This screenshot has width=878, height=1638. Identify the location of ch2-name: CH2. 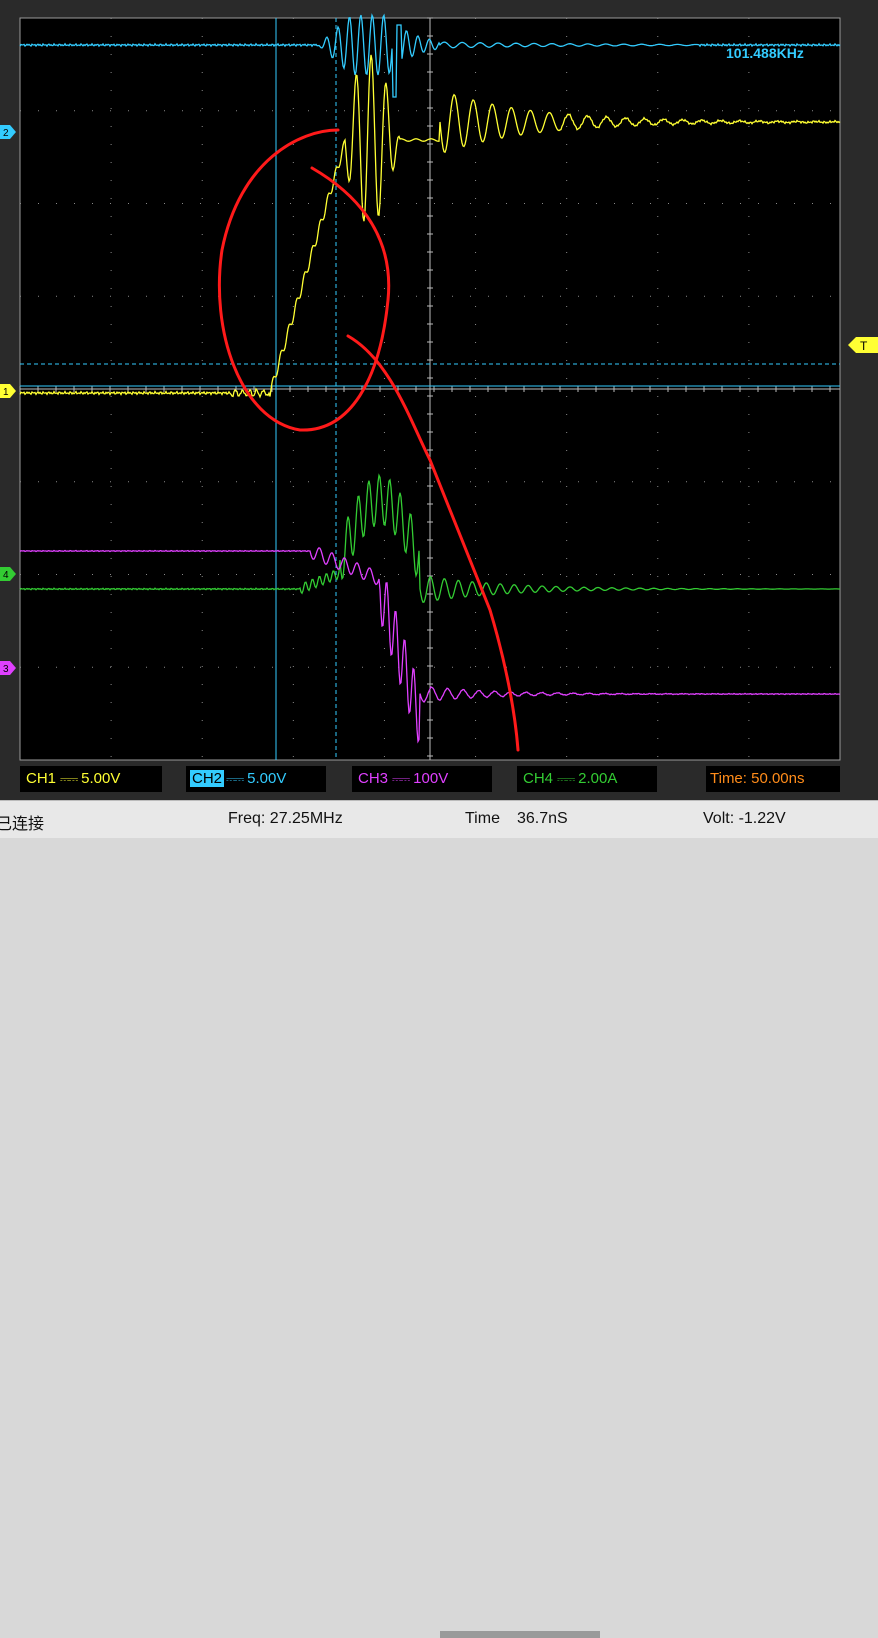
(207, 778).